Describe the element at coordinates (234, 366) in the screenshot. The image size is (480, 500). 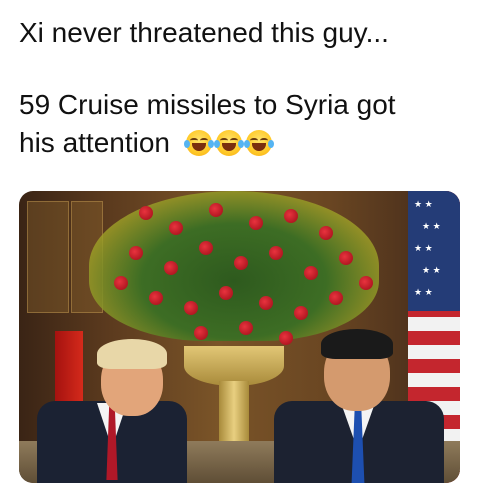
I see `gold-vase` at that location.